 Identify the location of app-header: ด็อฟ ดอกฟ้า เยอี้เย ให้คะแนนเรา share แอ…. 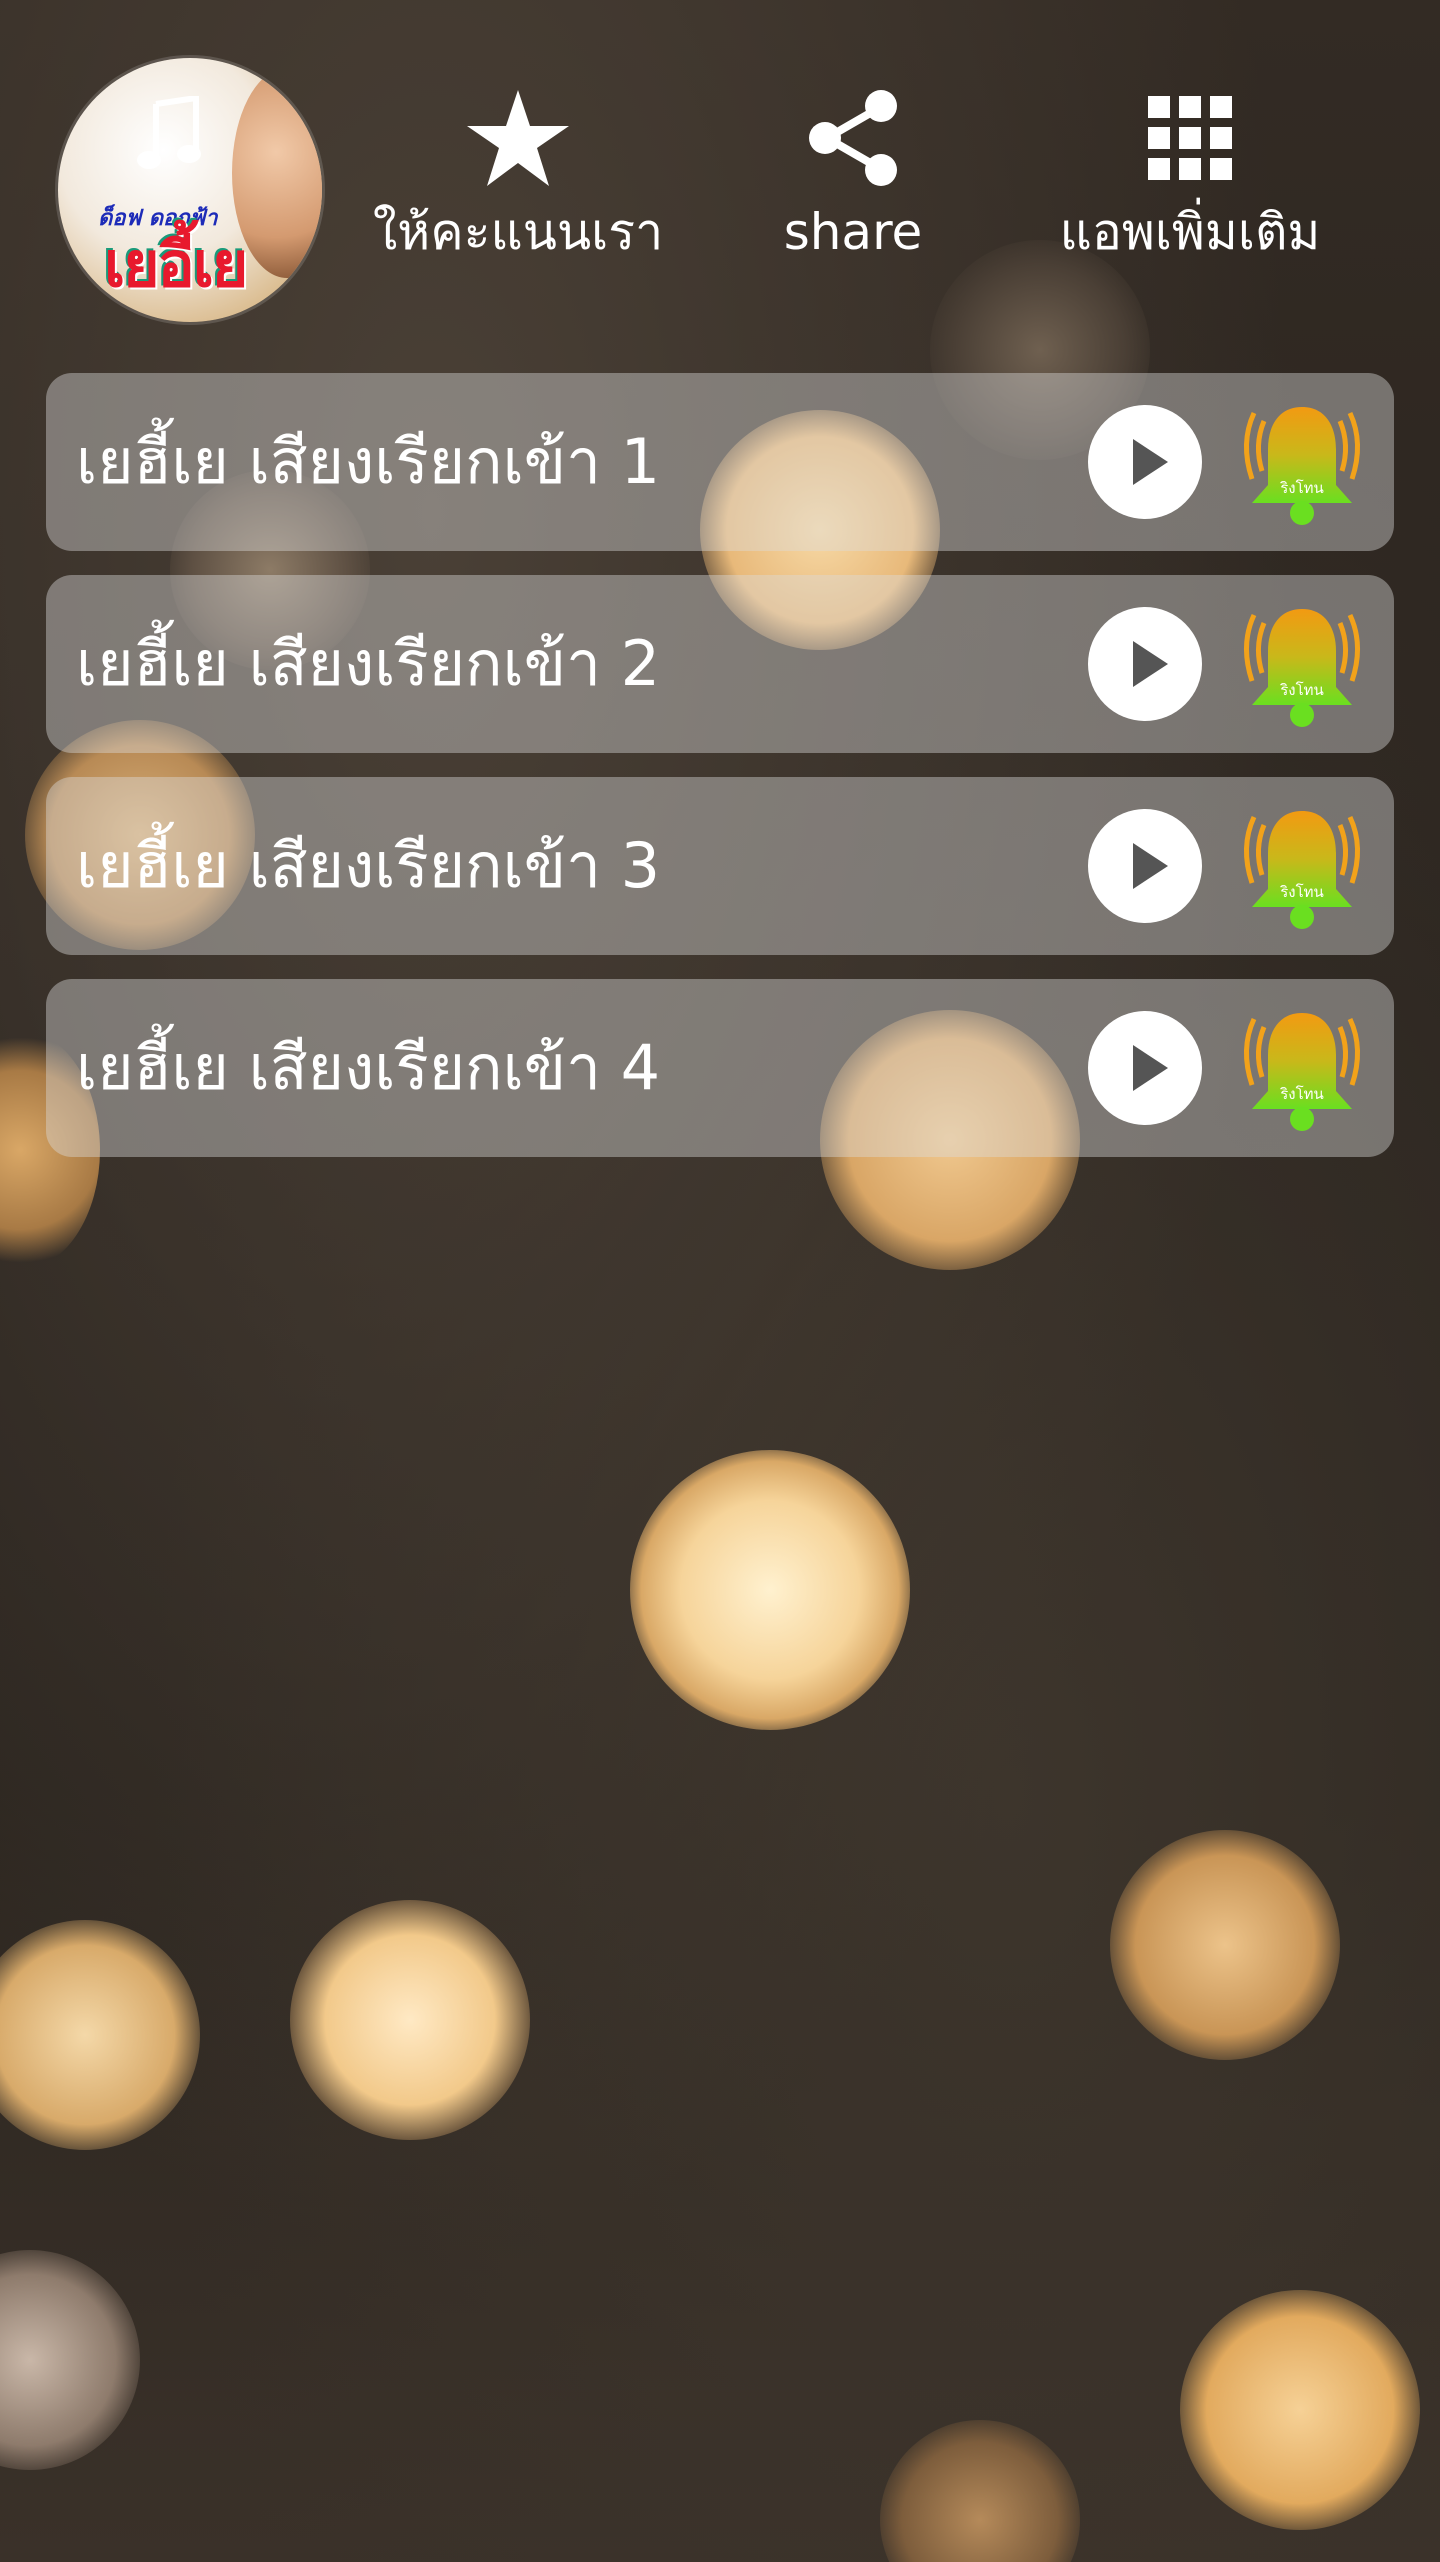
(720, 170).